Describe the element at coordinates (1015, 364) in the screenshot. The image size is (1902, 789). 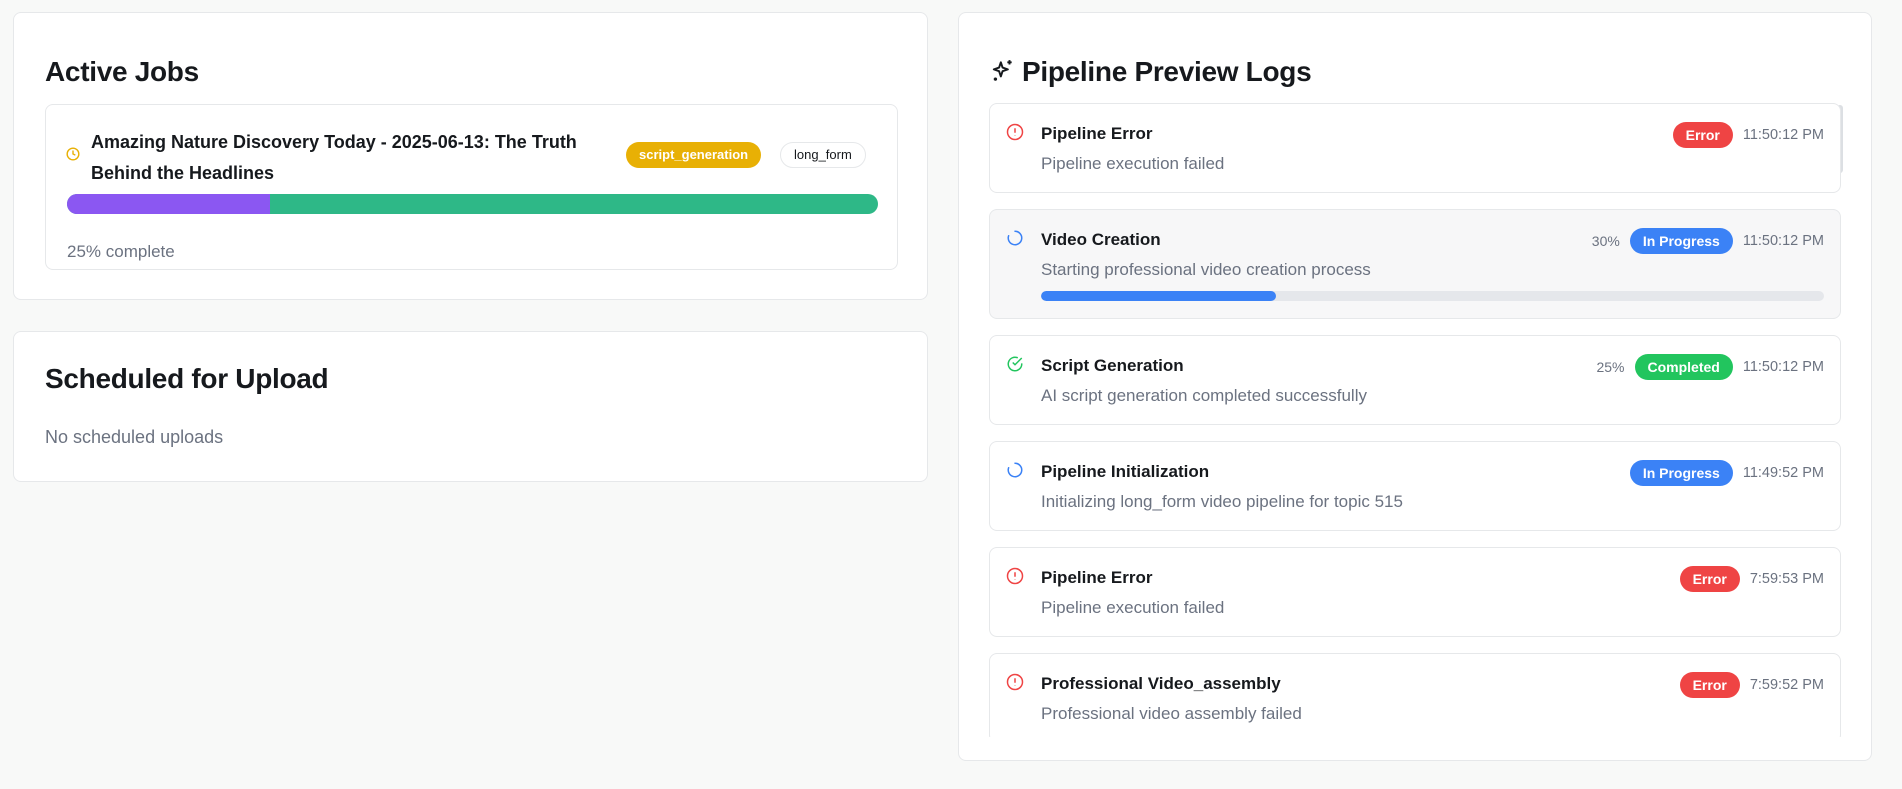
I see `check-circle-icon` at that location.